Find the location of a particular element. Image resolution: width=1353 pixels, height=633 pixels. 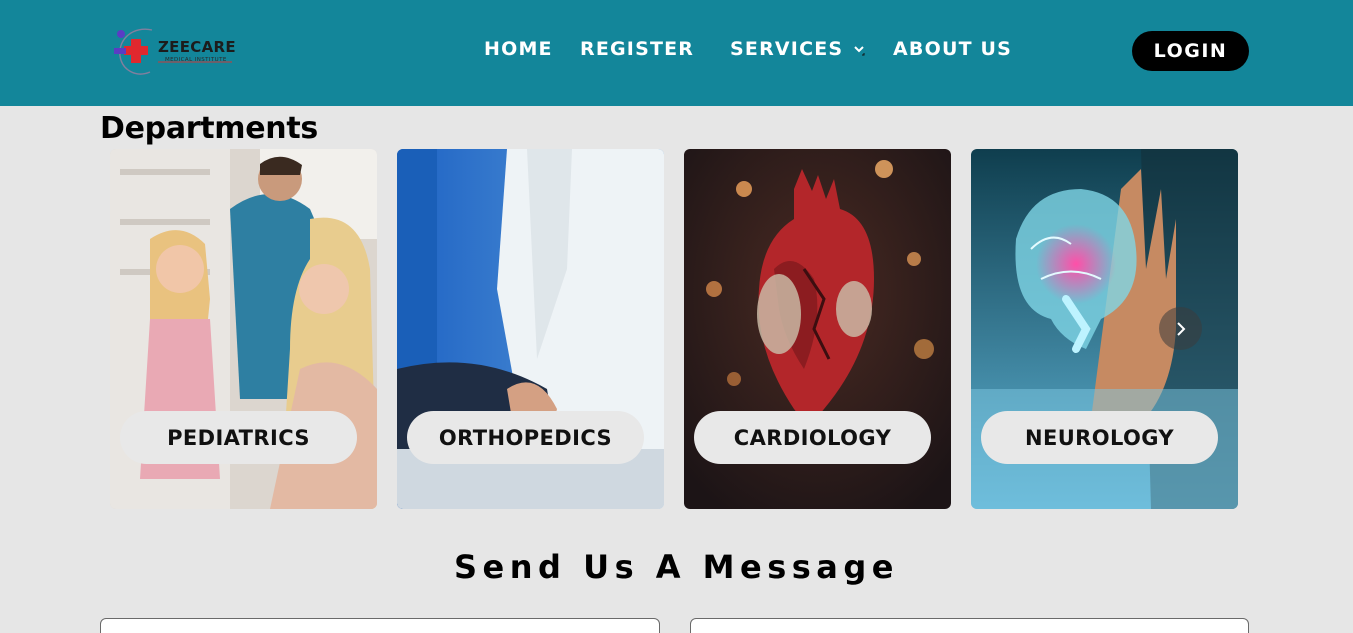

departments-title: Departments is located at coordinates (209, 128).